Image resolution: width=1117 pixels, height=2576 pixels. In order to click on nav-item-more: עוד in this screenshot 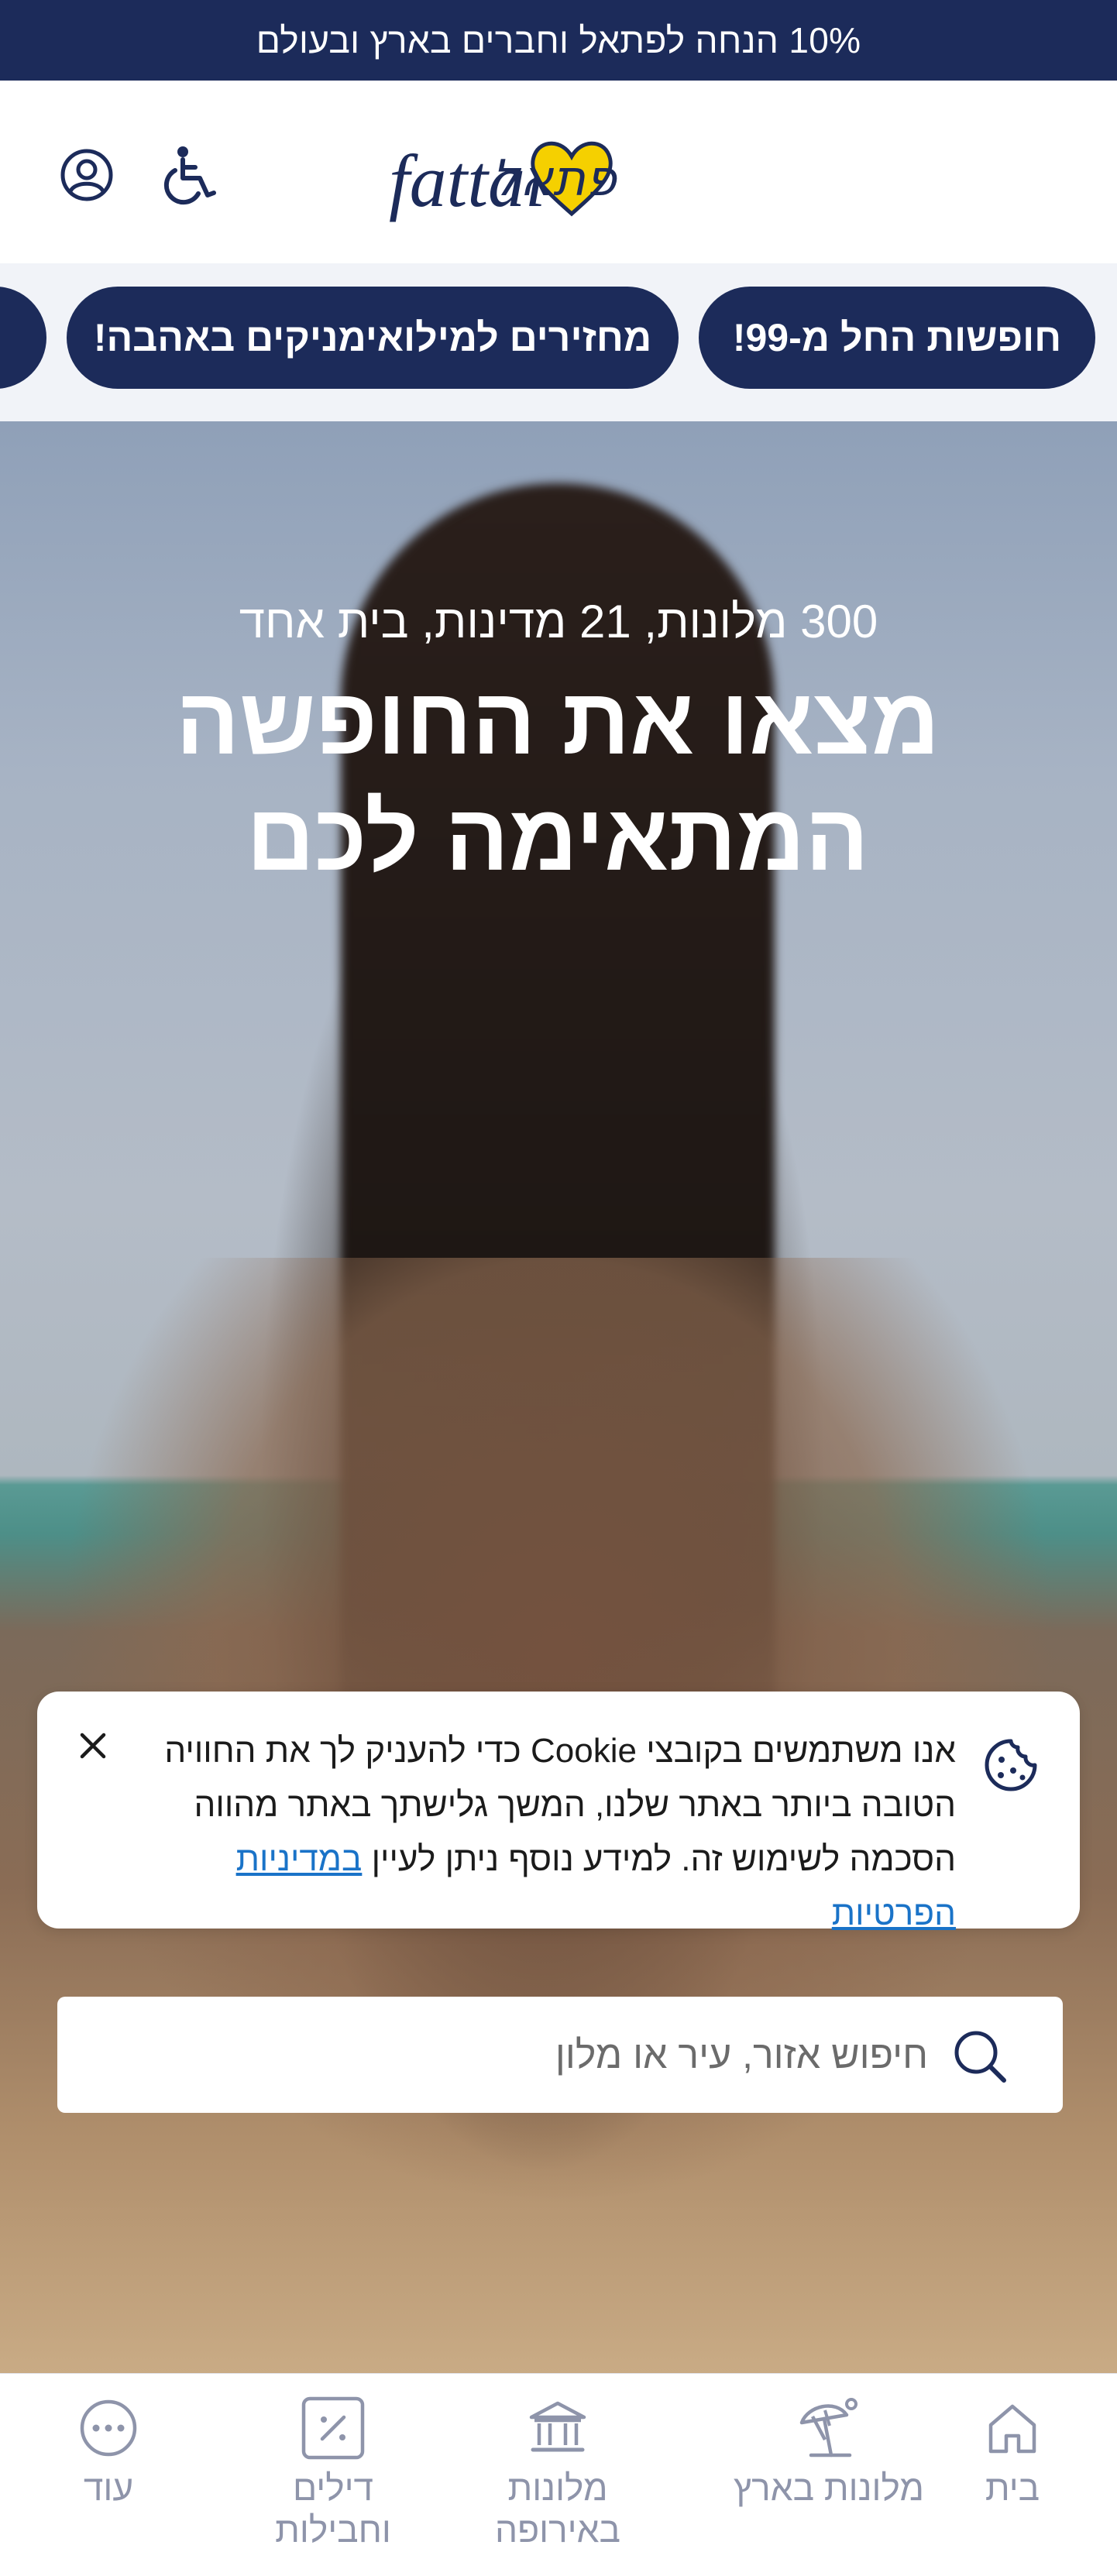, I will do `click(108, 2475)`.